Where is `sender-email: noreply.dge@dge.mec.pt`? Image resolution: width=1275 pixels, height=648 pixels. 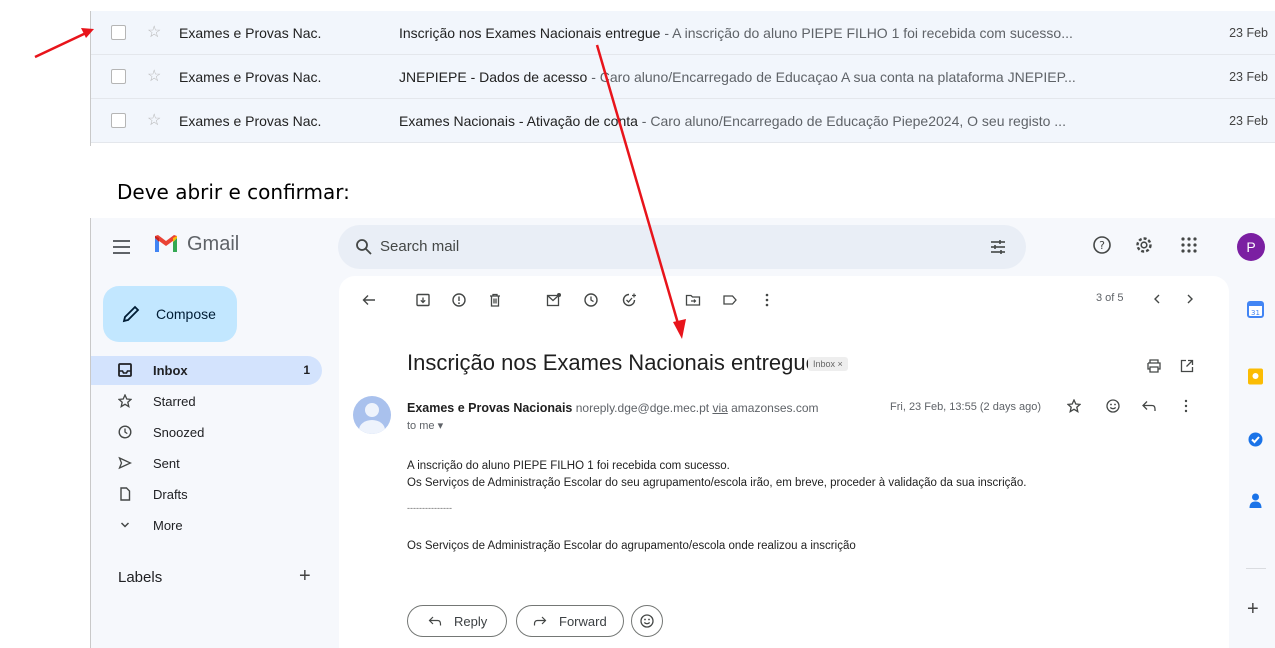 sender-email: noreply.dge@dge.mec.pt is located at coordinates (642, 408).